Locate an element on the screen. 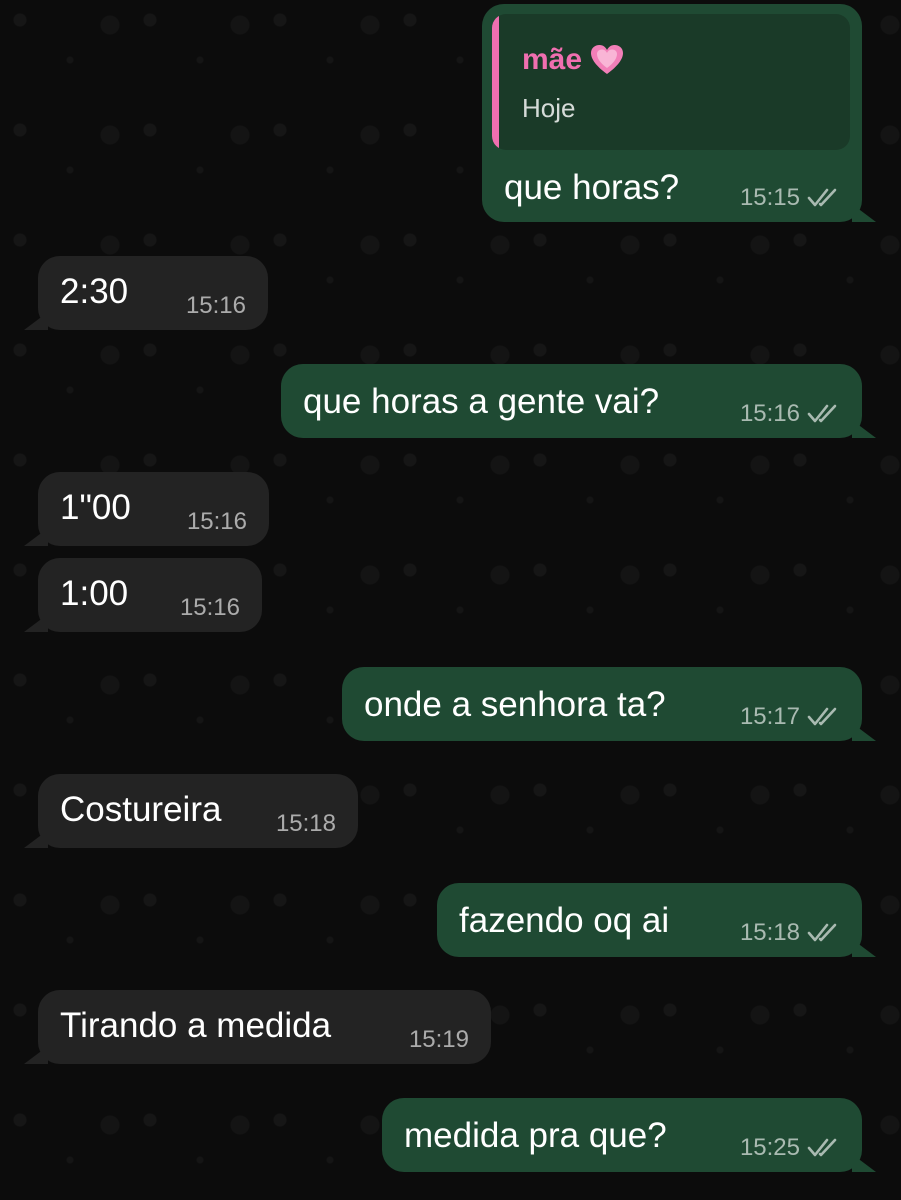 Image resolution: width=901 pixels, height=1200 pixels. message-text: 2:30 is located at coordinates (94, 291).